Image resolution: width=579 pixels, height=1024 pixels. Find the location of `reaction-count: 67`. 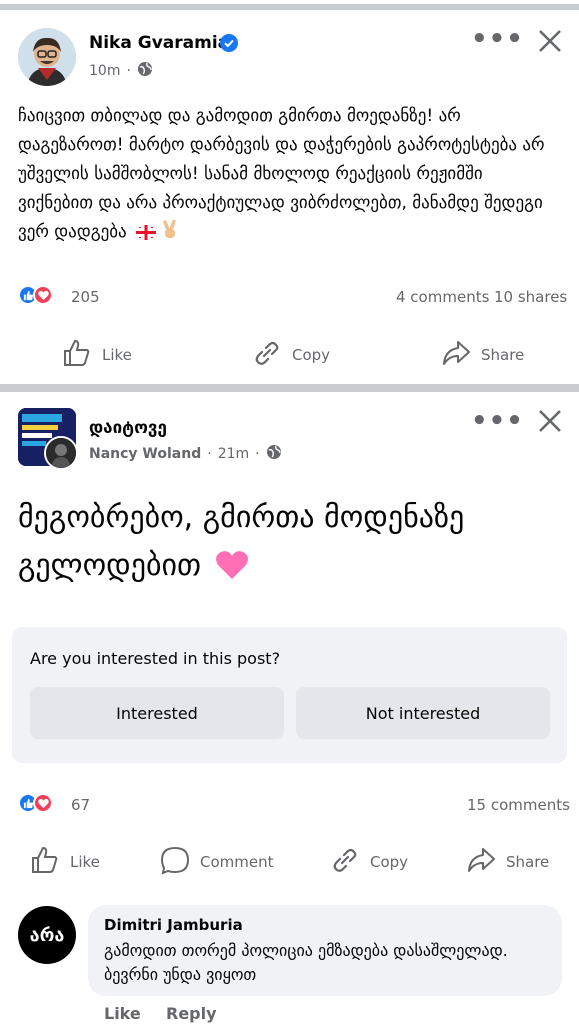

reaction-count: 67 is located at coordinates (80, 805).